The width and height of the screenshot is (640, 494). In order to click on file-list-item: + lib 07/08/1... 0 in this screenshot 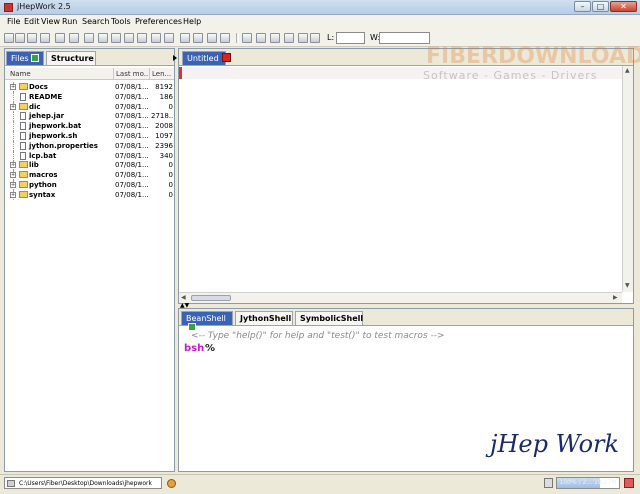, I will do `click(89, 165)`.